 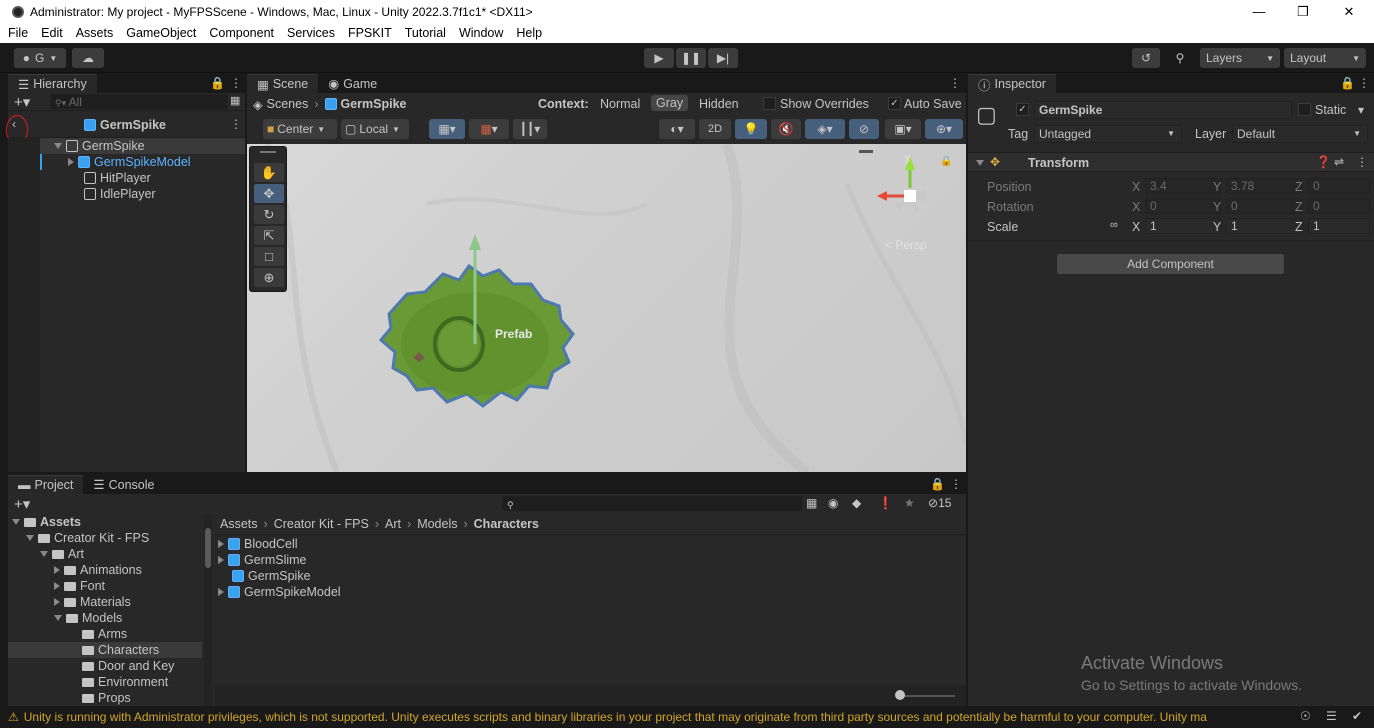 I want to click on rect-tool-button: □, so click(x=269, y=256).